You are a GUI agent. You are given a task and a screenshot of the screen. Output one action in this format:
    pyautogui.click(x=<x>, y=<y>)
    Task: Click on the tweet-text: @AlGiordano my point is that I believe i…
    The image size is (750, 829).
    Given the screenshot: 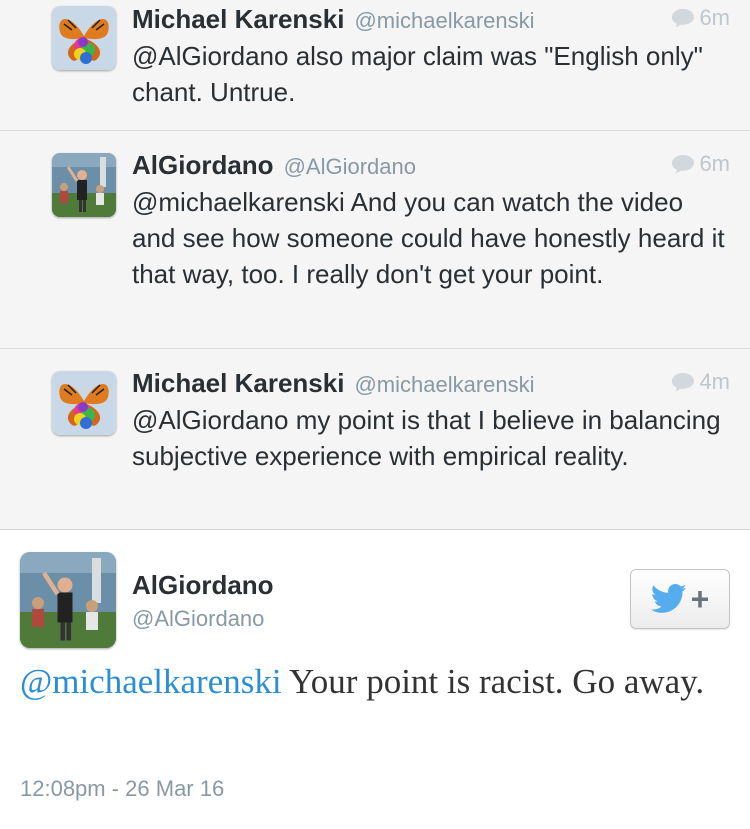 What is the action you would take?
    pyautogui.click(x=426, y=438)
    